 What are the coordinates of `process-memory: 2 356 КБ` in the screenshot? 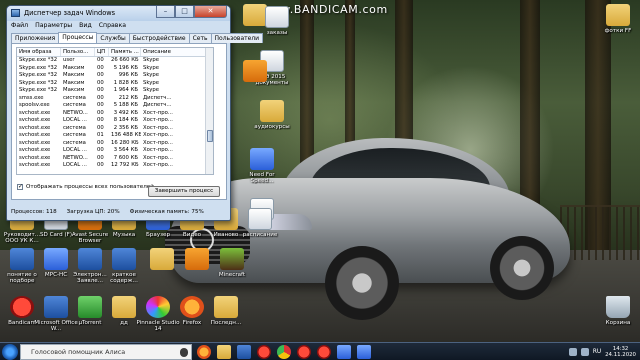 It's located at (125, 127).